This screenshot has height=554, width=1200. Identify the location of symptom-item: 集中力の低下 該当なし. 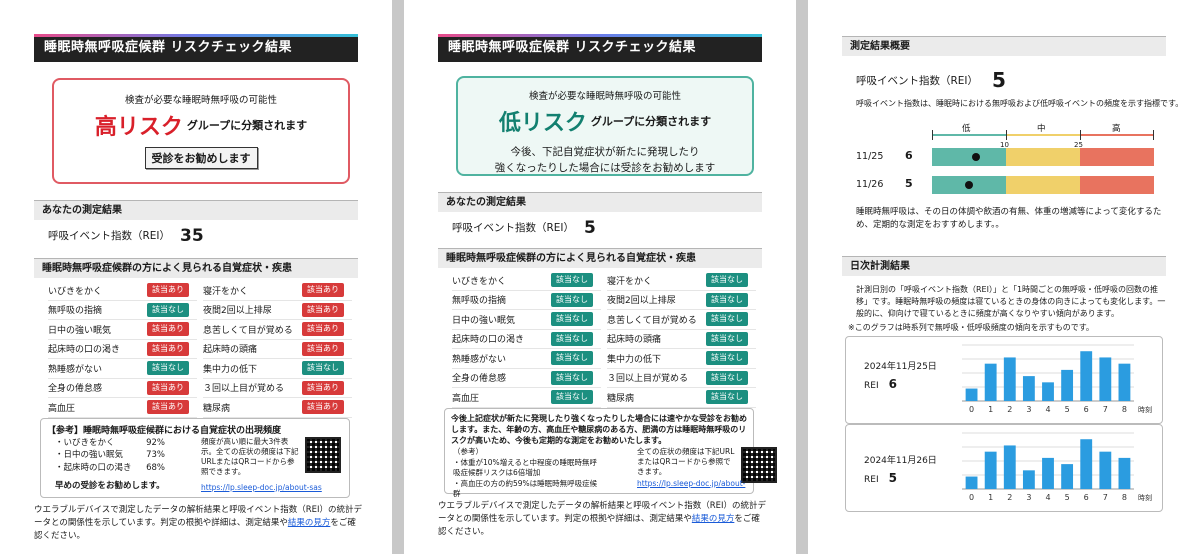
(681, 359).